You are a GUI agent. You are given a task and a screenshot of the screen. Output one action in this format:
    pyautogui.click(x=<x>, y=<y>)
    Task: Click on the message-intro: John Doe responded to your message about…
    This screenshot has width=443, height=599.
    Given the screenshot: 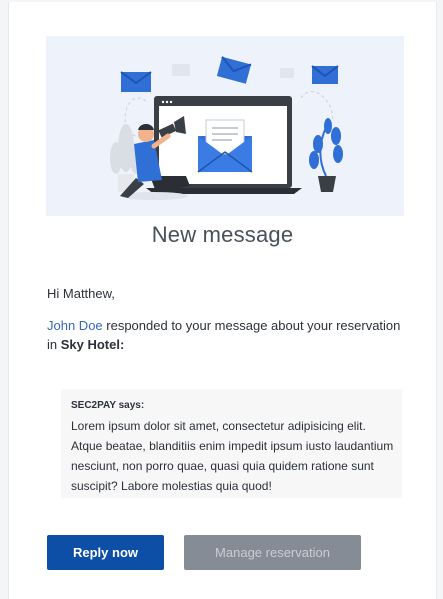 What is the action you would take?
    pyautogui.click(x=229, y=335)
    